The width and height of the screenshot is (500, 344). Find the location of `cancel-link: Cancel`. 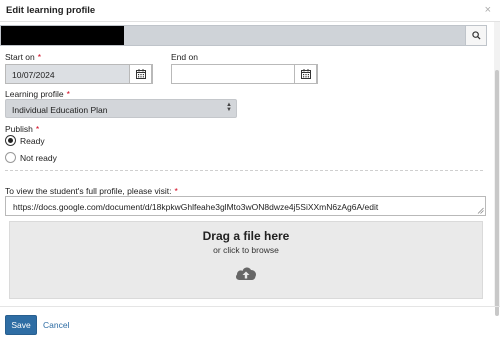

cancel-link: Cancel is located at coordinates (56, 325).